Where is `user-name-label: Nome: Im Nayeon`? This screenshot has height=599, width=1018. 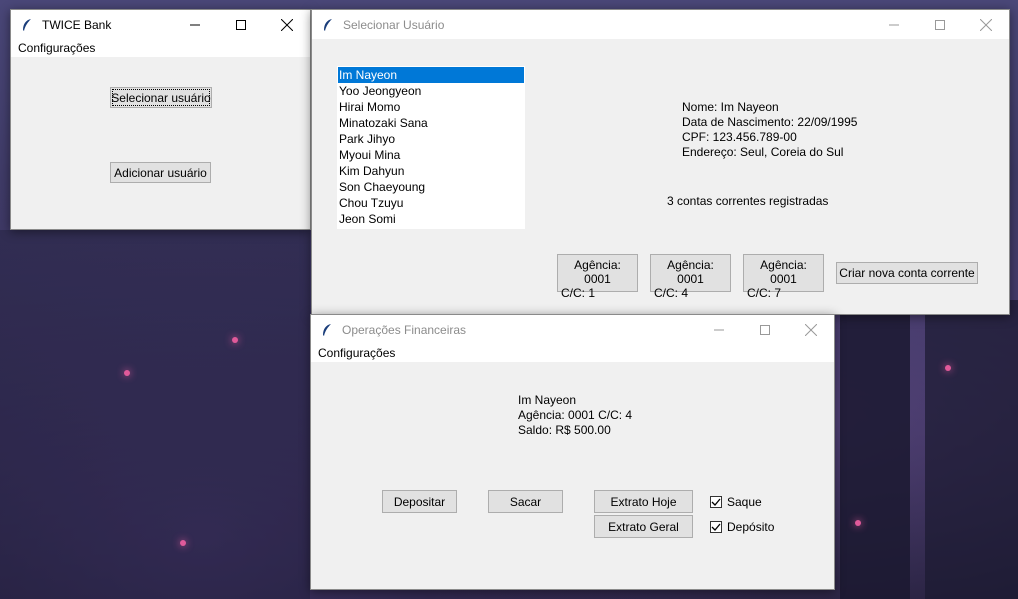 user-name-label: Nome: Im Nayeon is located at coordinates (730, 107).